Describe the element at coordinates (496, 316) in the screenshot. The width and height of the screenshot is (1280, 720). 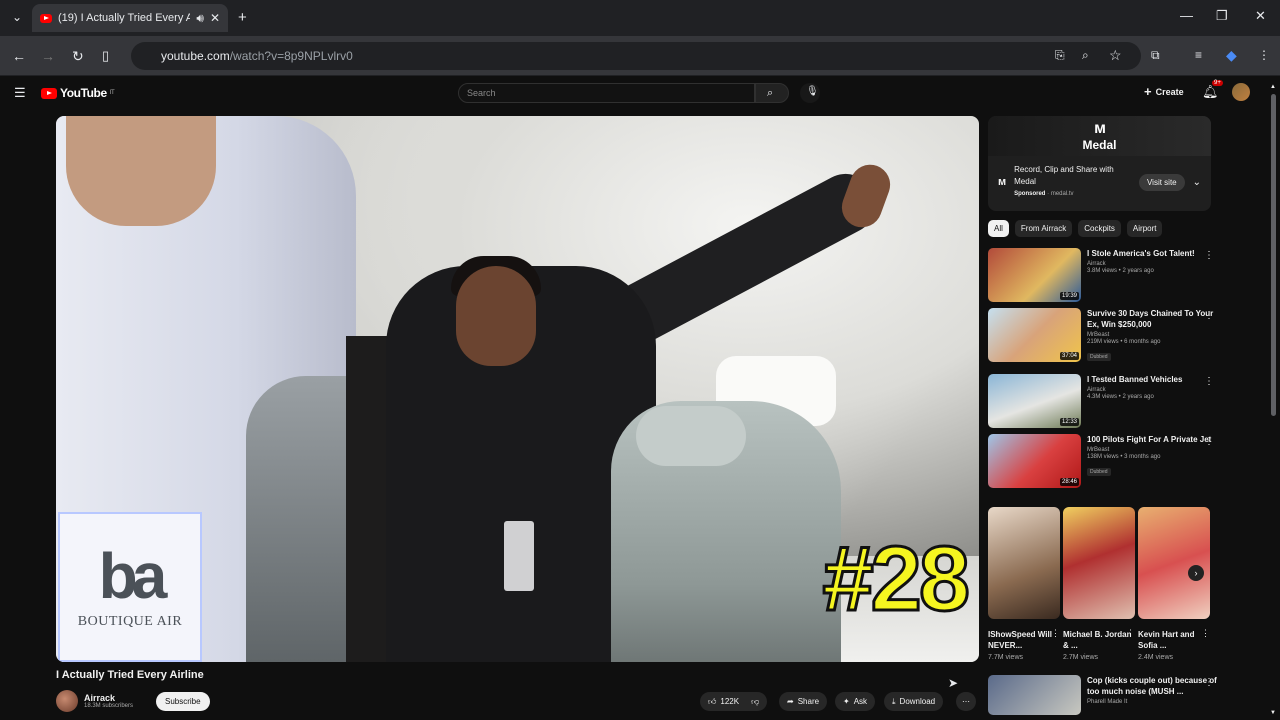
I see `video-frame-head` at that location.